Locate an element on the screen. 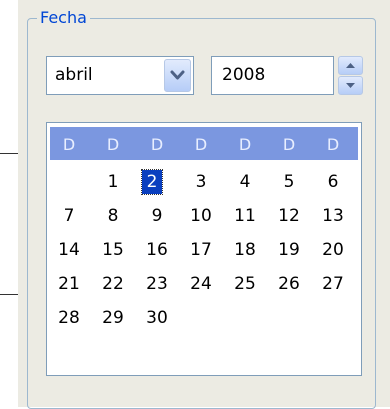 The image size is (390, 409). calendar-day: 9 is located at coordinates (157, 216).